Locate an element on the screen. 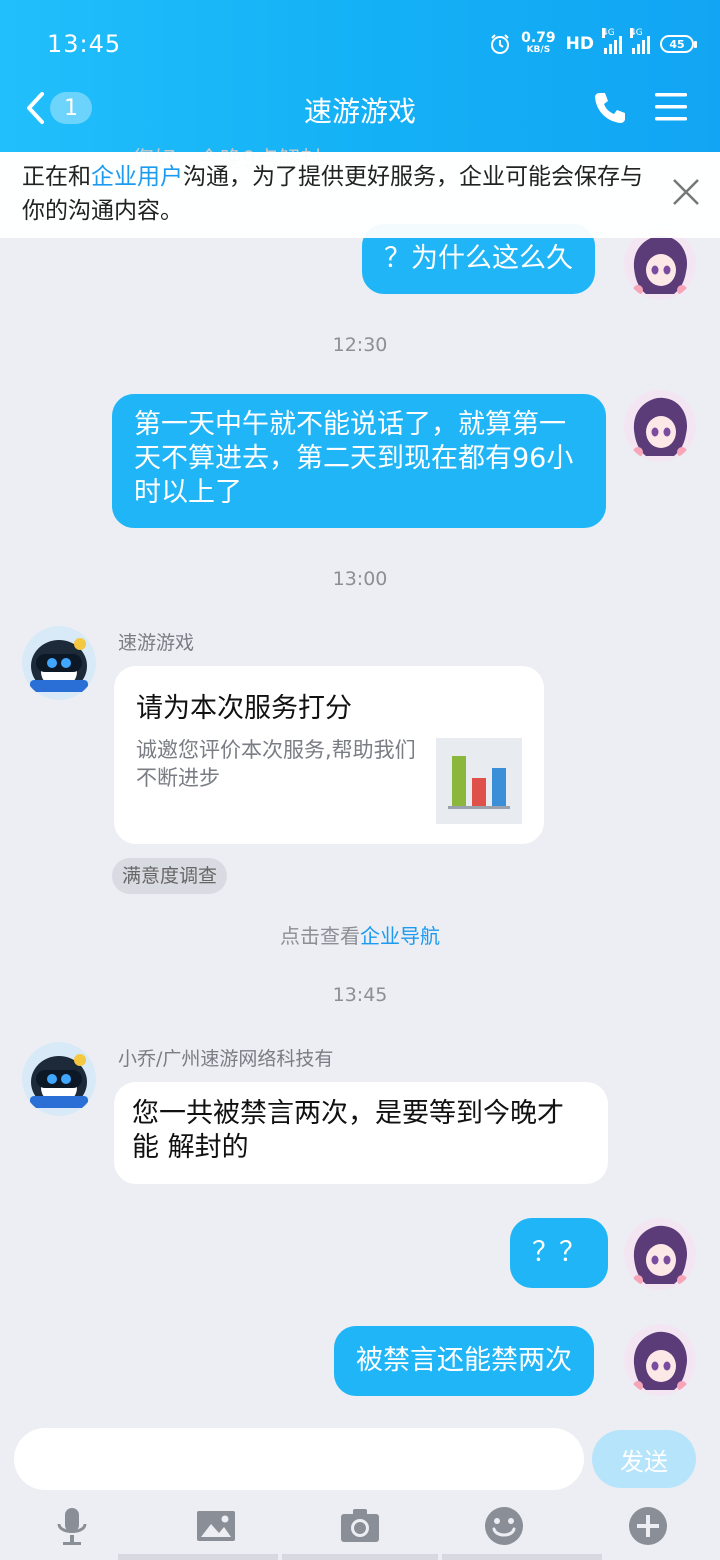  input-bar: 发送 is located at coordinates (360, 1486).